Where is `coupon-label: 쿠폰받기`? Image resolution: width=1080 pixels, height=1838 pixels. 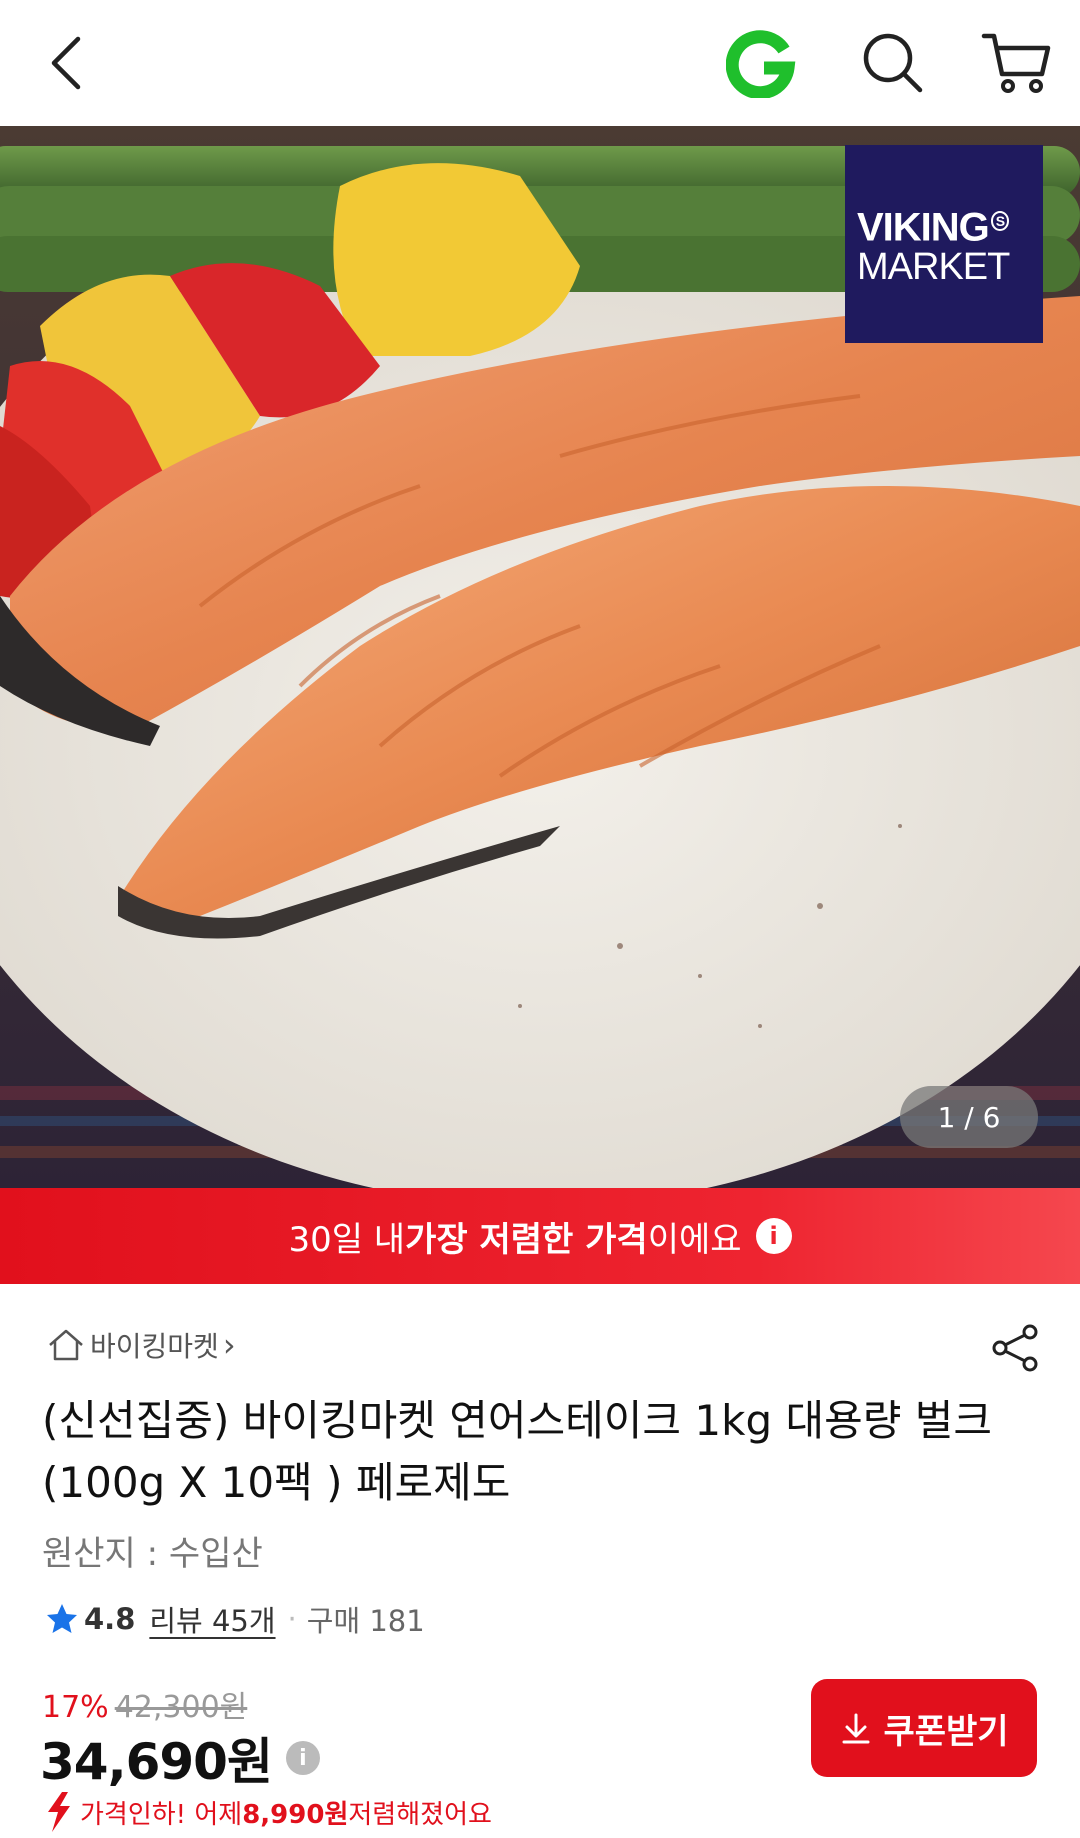 coupon-label: 쿠폰받기 is located at coordinates (946, 1731).